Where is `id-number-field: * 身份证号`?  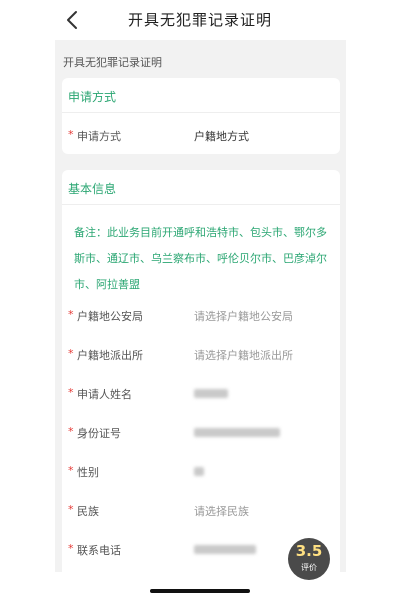 id-number-field: * 身份证号 is located at coordinates (201, 433).